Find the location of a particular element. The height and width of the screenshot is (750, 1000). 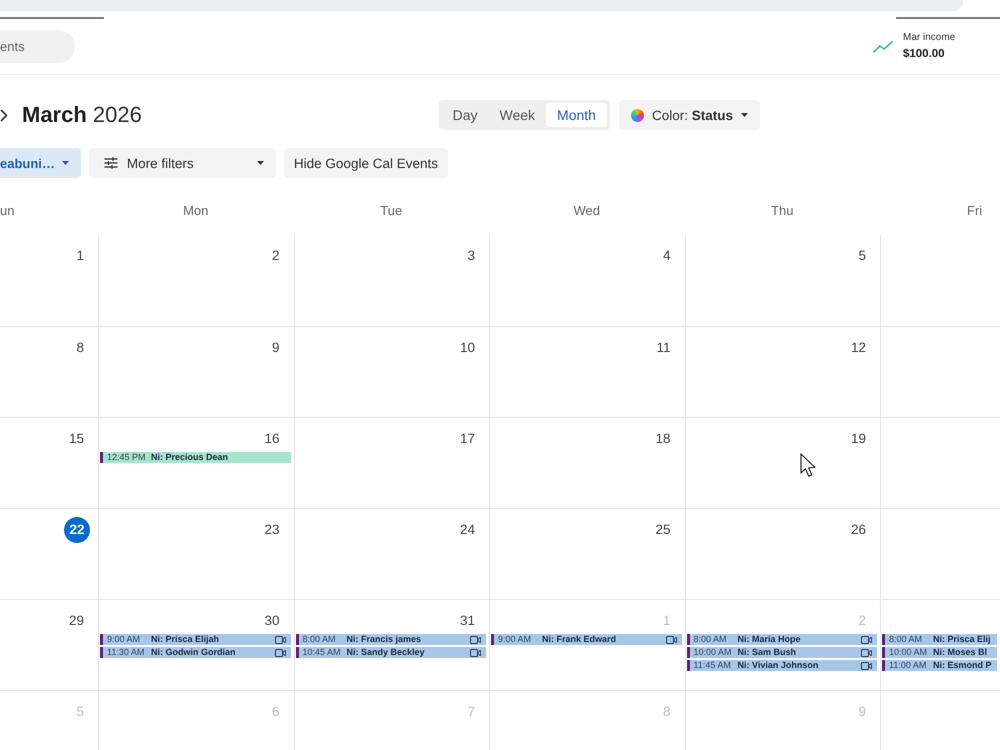

date-number: 17 is located at coordinates (467, 439).